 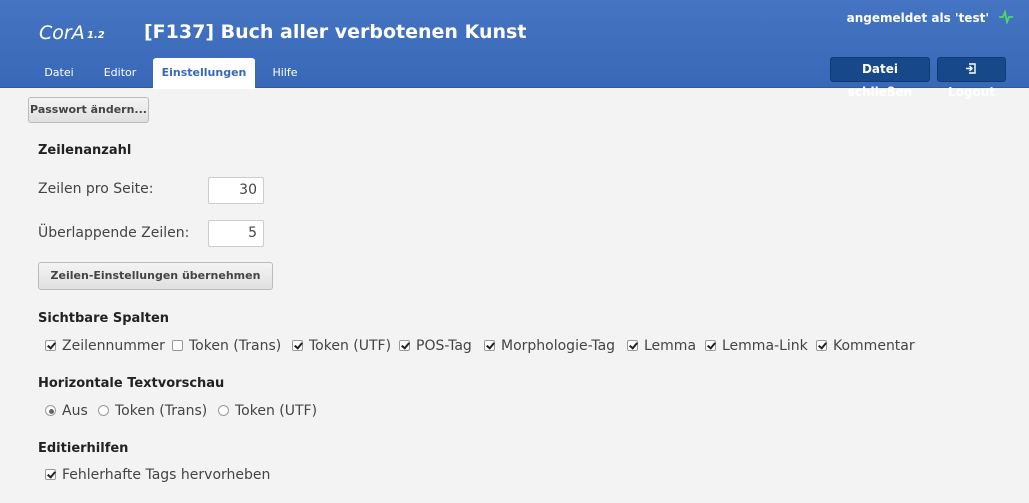 I want to click on columns-section-title: Sichtbare Spalten, so click(x=104, y=318).